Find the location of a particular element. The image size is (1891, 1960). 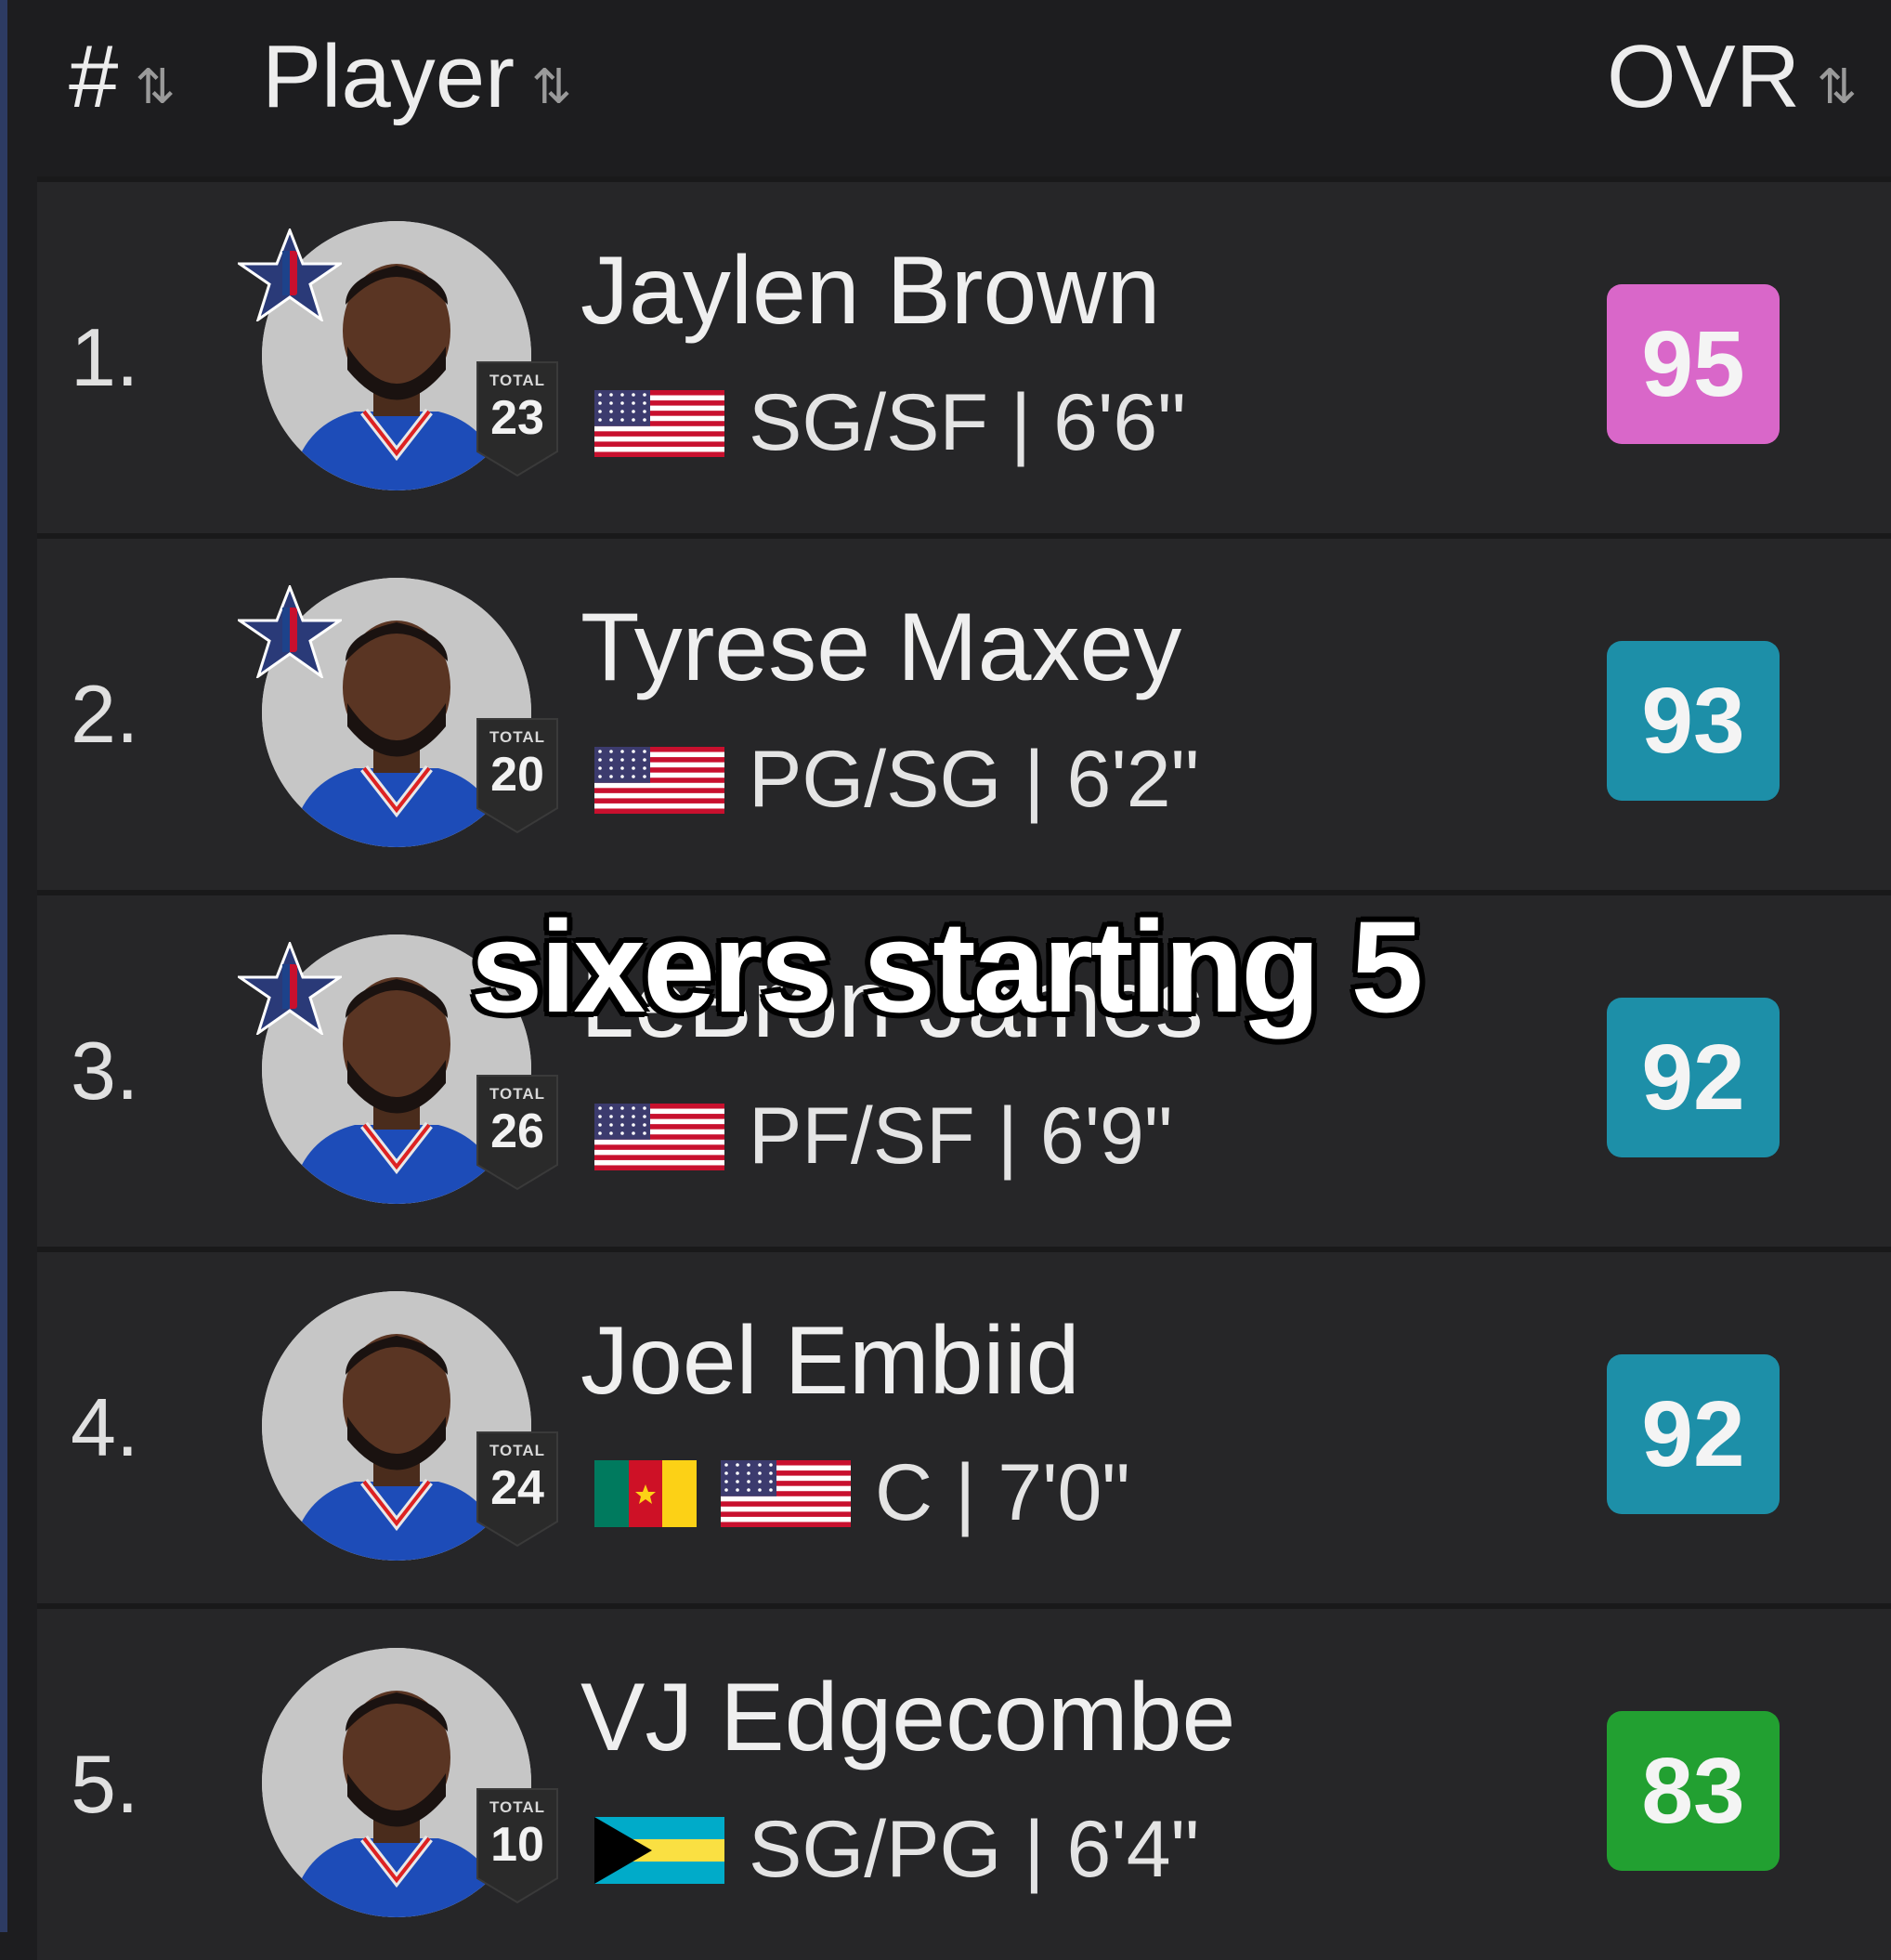

total-badge: TOTAL 20 is located at coordinates (518, 775).